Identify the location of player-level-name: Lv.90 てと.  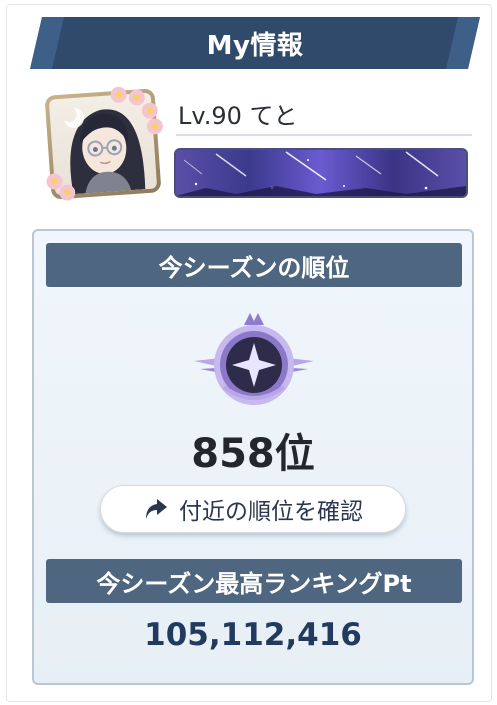
(238, 116).